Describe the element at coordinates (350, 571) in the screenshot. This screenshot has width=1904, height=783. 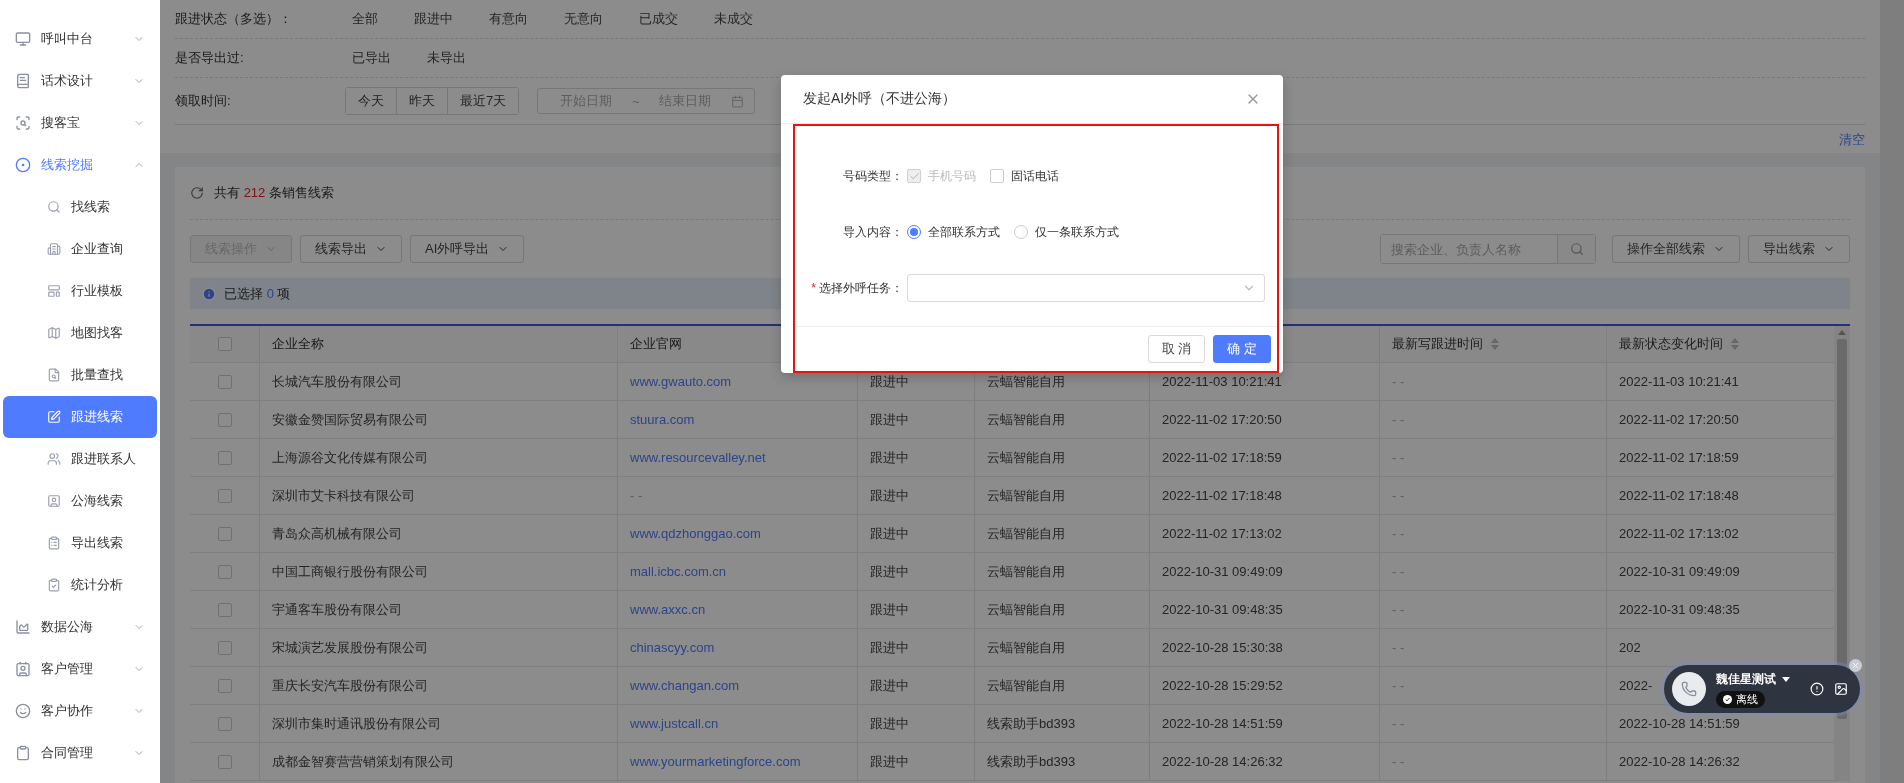
I see `table-cell: 中国工商银行股份有限公司` at that location.